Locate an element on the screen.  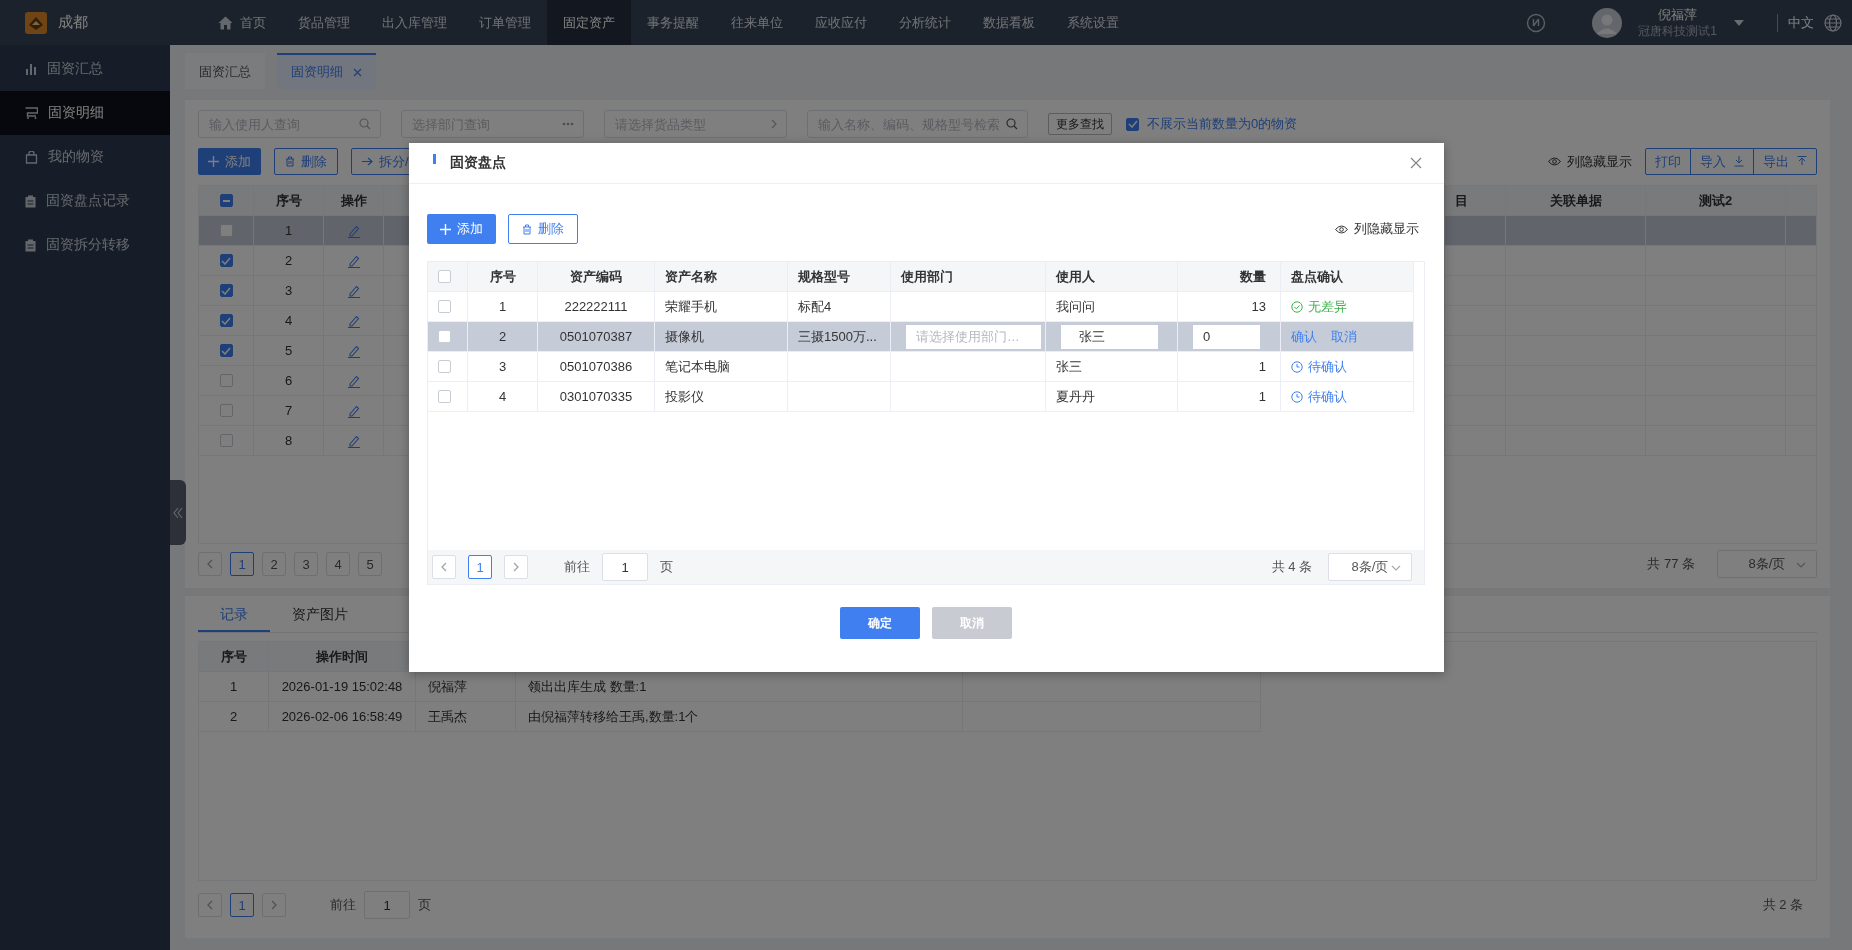
nav-menu-item: 系统设置 is located at coordinates (1093, 22).